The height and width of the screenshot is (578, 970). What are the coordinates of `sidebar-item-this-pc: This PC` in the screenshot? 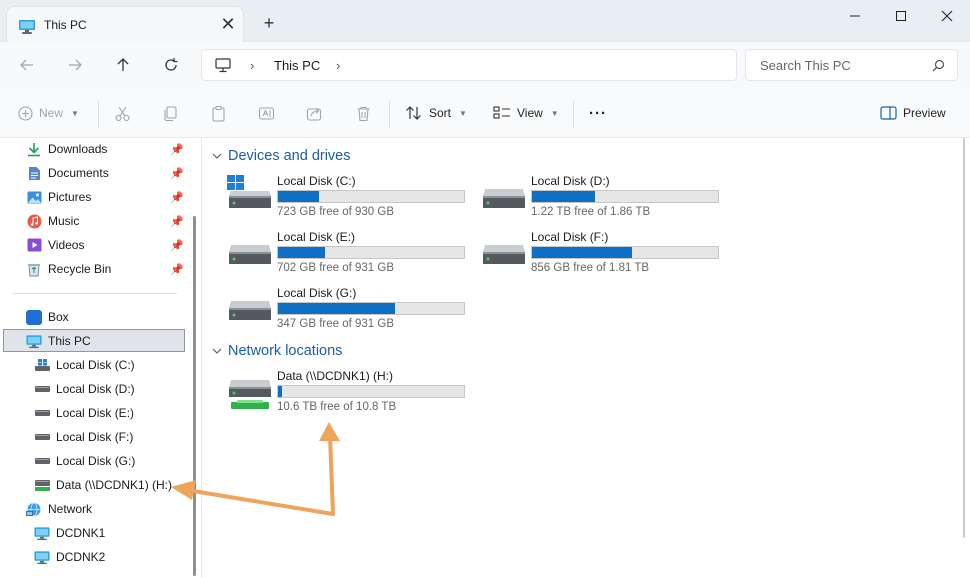 It's located at (58, 341).